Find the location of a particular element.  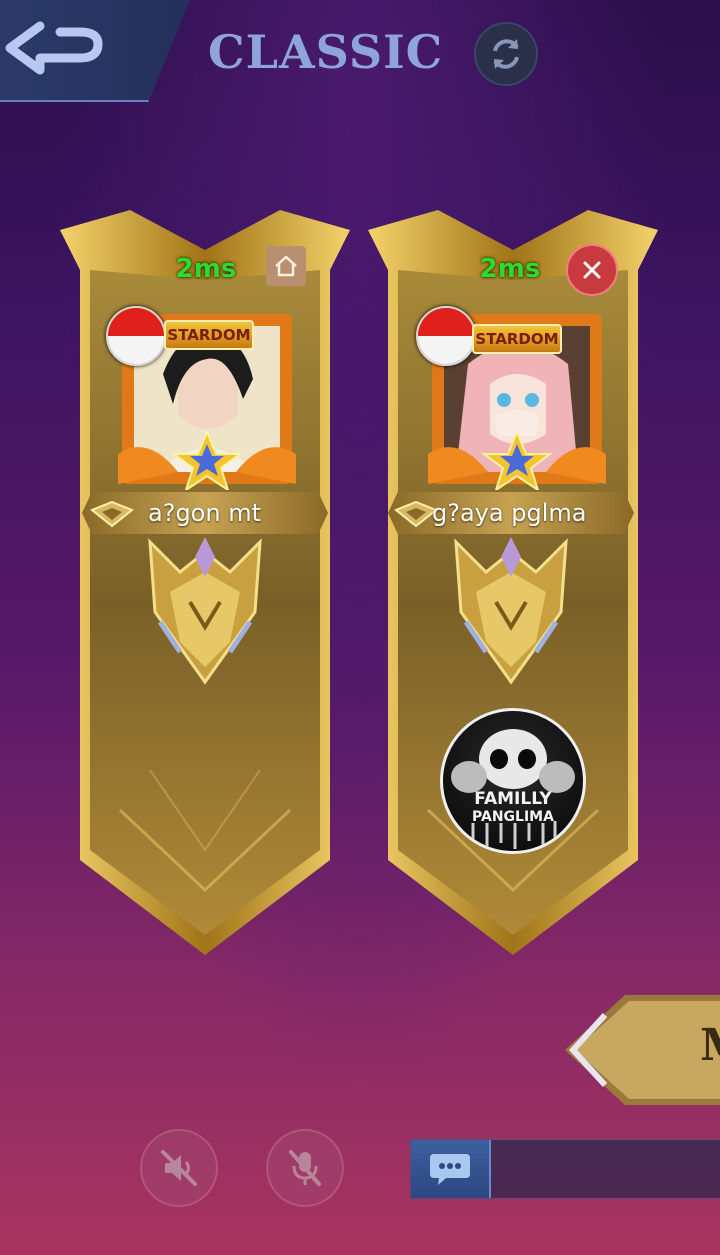

skull-icon is located at coordinates (513, 789).